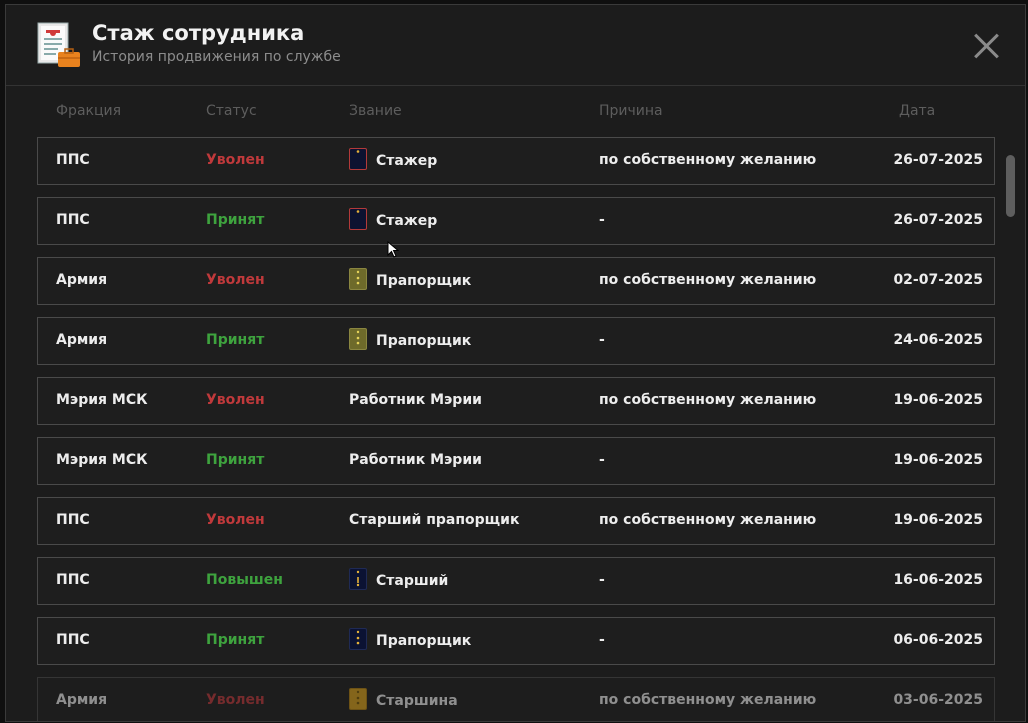 This screenshot has width=1028, height=723. I want to click on column-header-date: Дата, so click(917, 111).